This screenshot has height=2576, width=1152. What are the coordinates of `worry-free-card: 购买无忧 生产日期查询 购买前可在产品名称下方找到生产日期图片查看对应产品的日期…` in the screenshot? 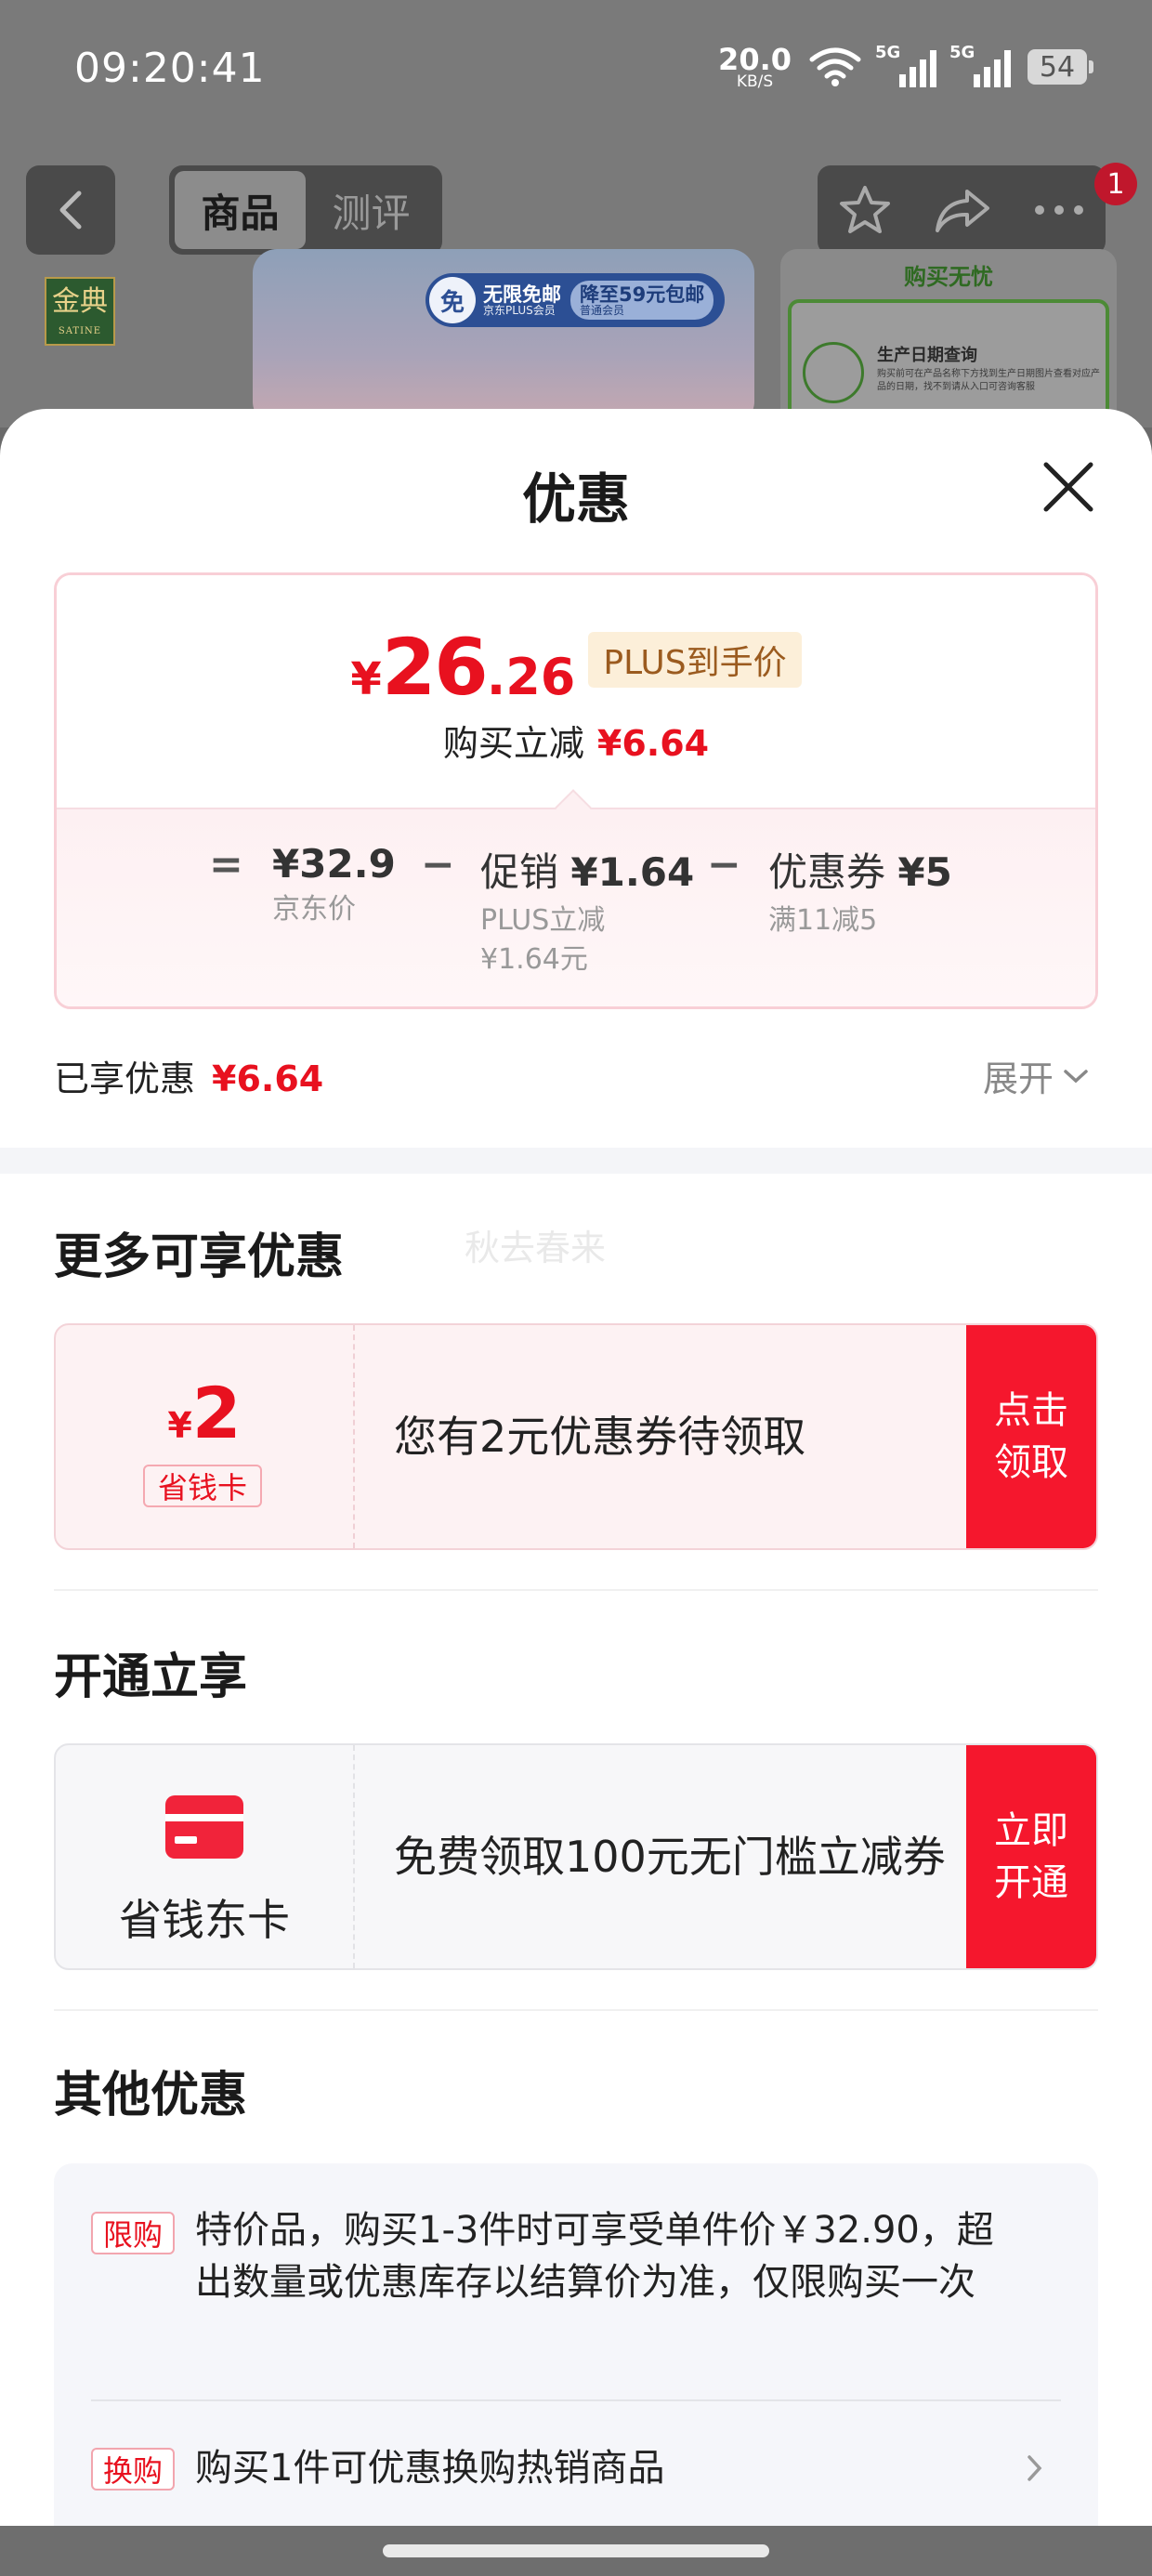 It's located at (948, 342).